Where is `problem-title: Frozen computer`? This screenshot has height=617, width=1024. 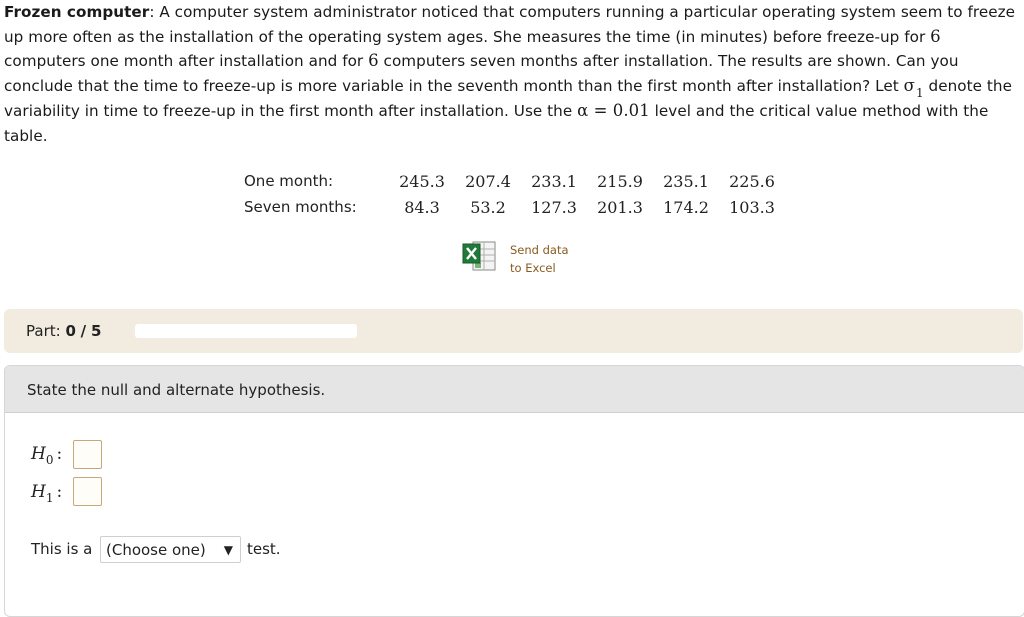
problem-title: Frozen computer is located at coordinates (77, 12).